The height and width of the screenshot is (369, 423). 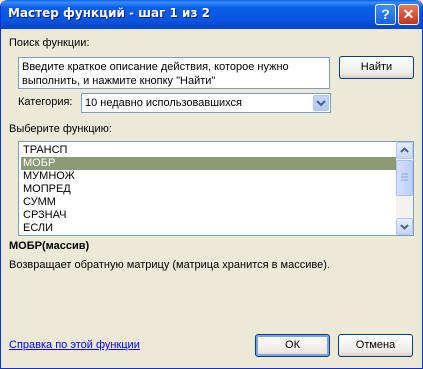 I want to click on list-item: СУММ, so click(x=210, y=202).